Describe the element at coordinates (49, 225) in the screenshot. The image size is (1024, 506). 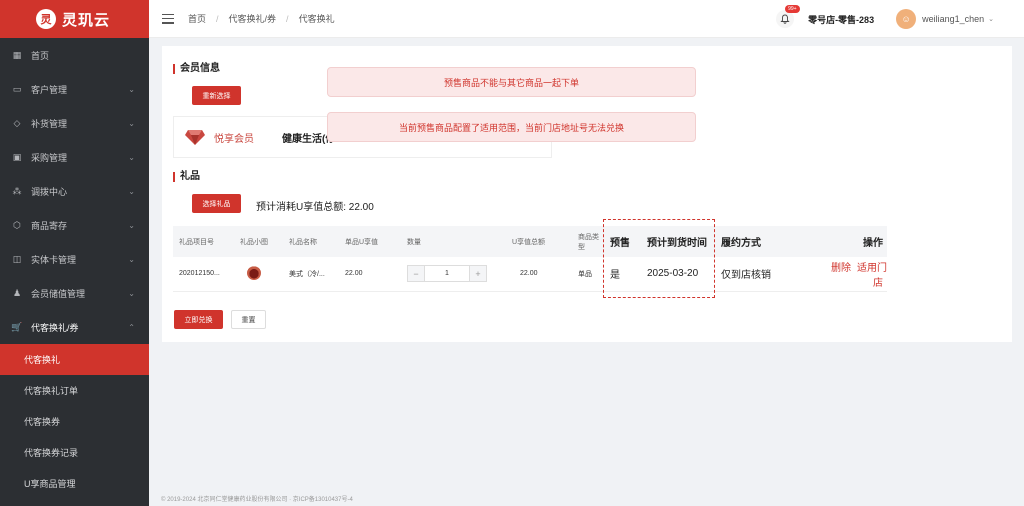
I see `sidebar-item-label: 商品寄存` at that location.